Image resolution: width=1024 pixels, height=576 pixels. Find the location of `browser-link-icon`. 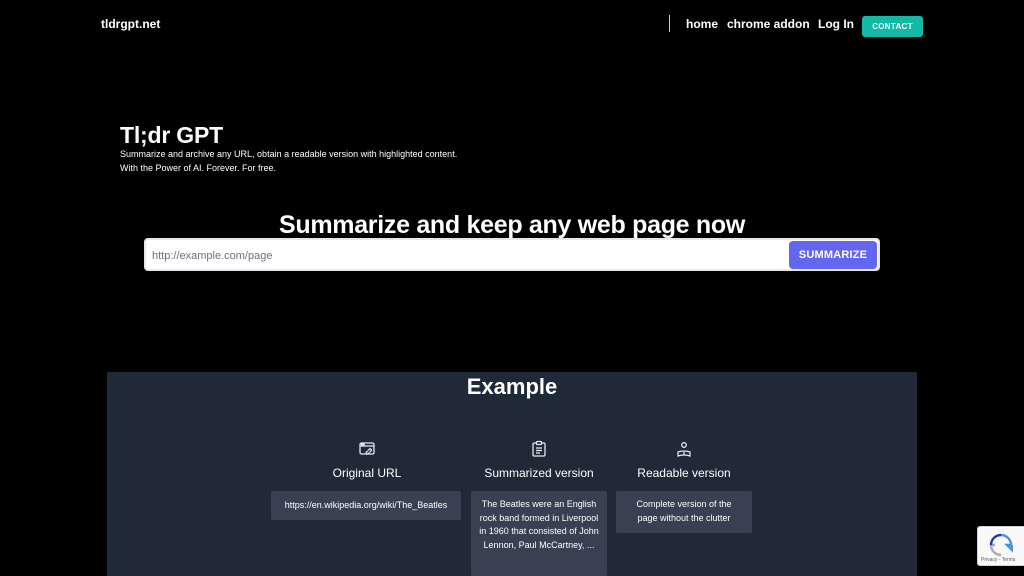

browser-link-icon is located at coordinates (367, 448).